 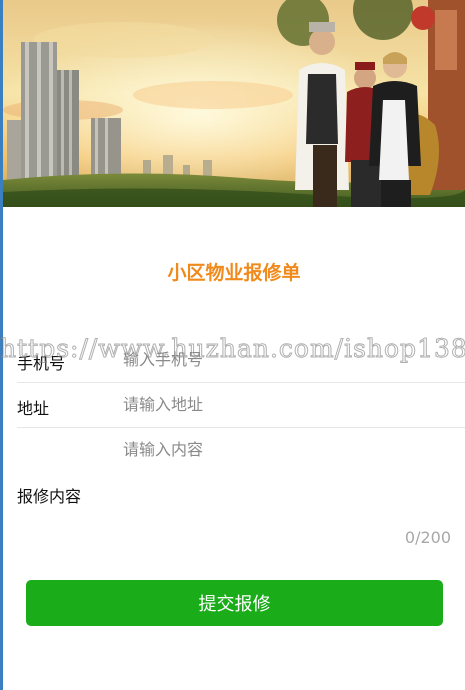 I want to click on phone-input, so click(x=283, y=359).